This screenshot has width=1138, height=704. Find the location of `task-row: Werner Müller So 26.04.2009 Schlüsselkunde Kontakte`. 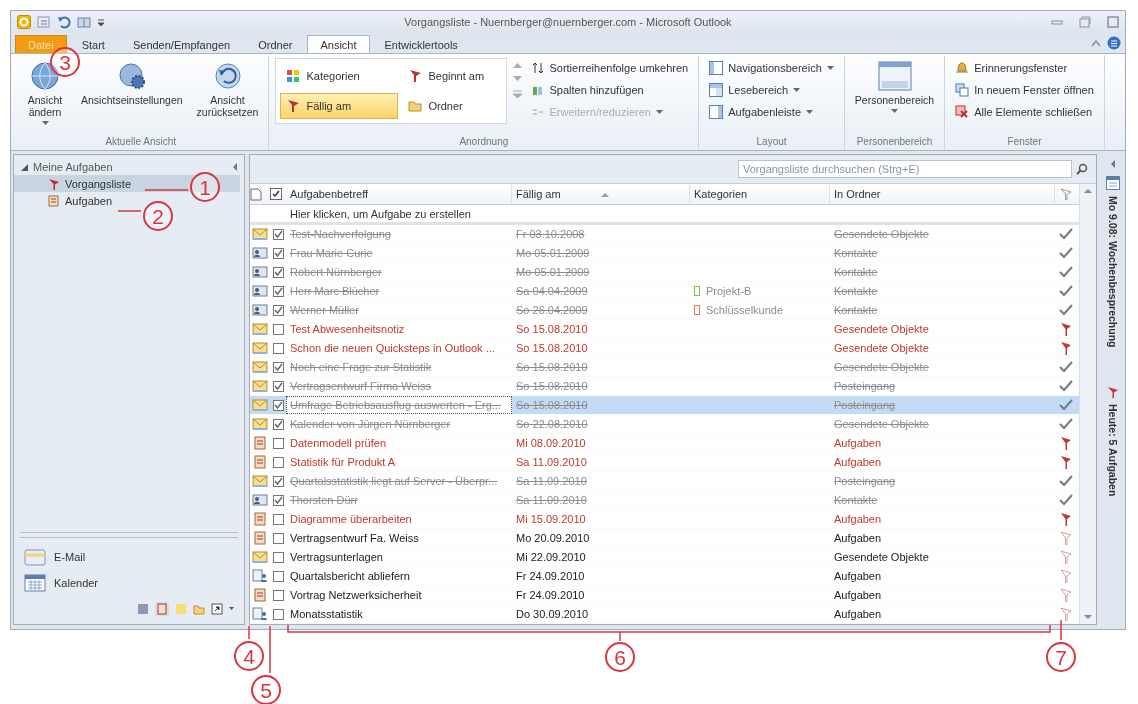

task-row: Werner Müller So 26.04.2009 Schlüsselkunde Kontakte is located at coordinates (664, 310).